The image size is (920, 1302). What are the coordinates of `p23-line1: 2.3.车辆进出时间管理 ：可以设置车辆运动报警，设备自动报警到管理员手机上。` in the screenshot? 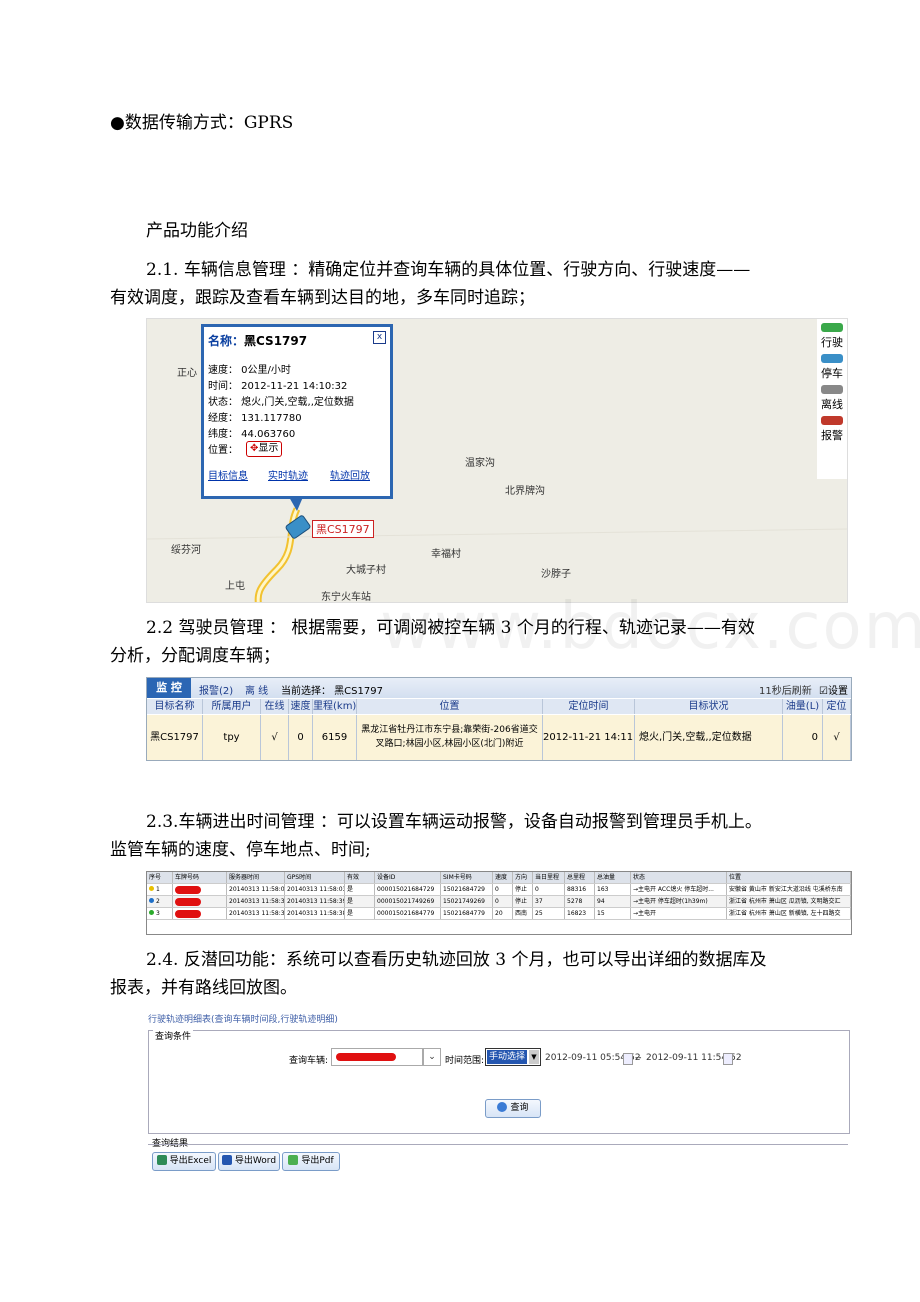 It's located at (454, 822).